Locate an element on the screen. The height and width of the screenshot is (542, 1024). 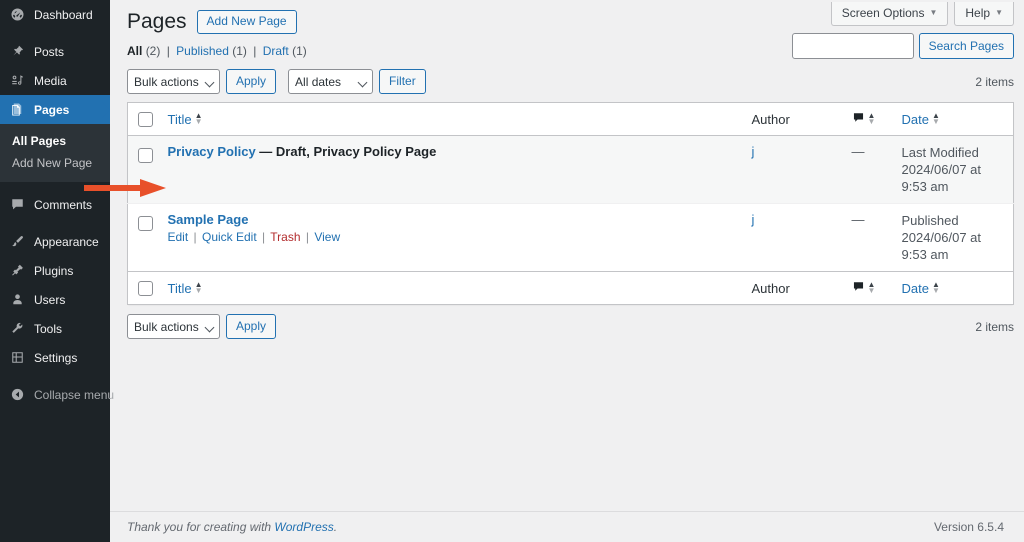
table-head: Title ▲ ▼ Author ▲ ▼ Date ▲ ▼ is located at coordinates (570, 119).